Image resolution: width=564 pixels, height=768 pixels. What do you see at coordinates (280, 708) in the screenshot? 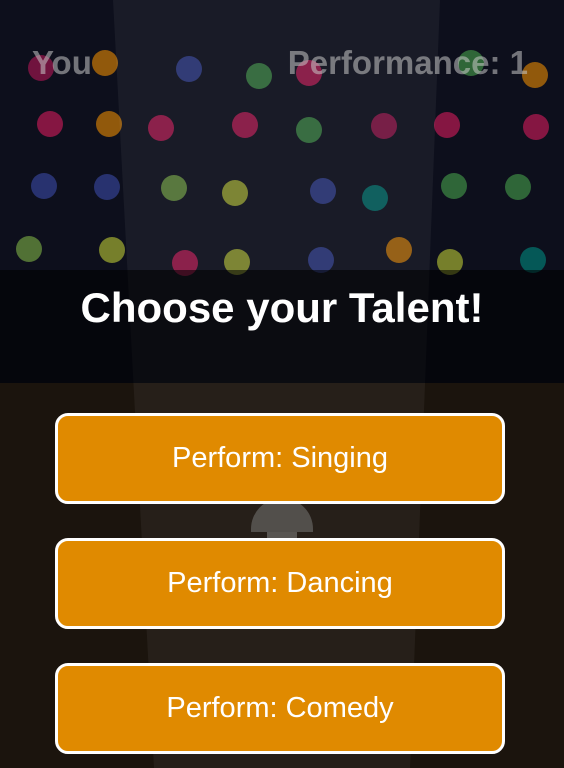
I see `perform-comedy-button: Perform: Comedy` at bounding box center [280, 708].